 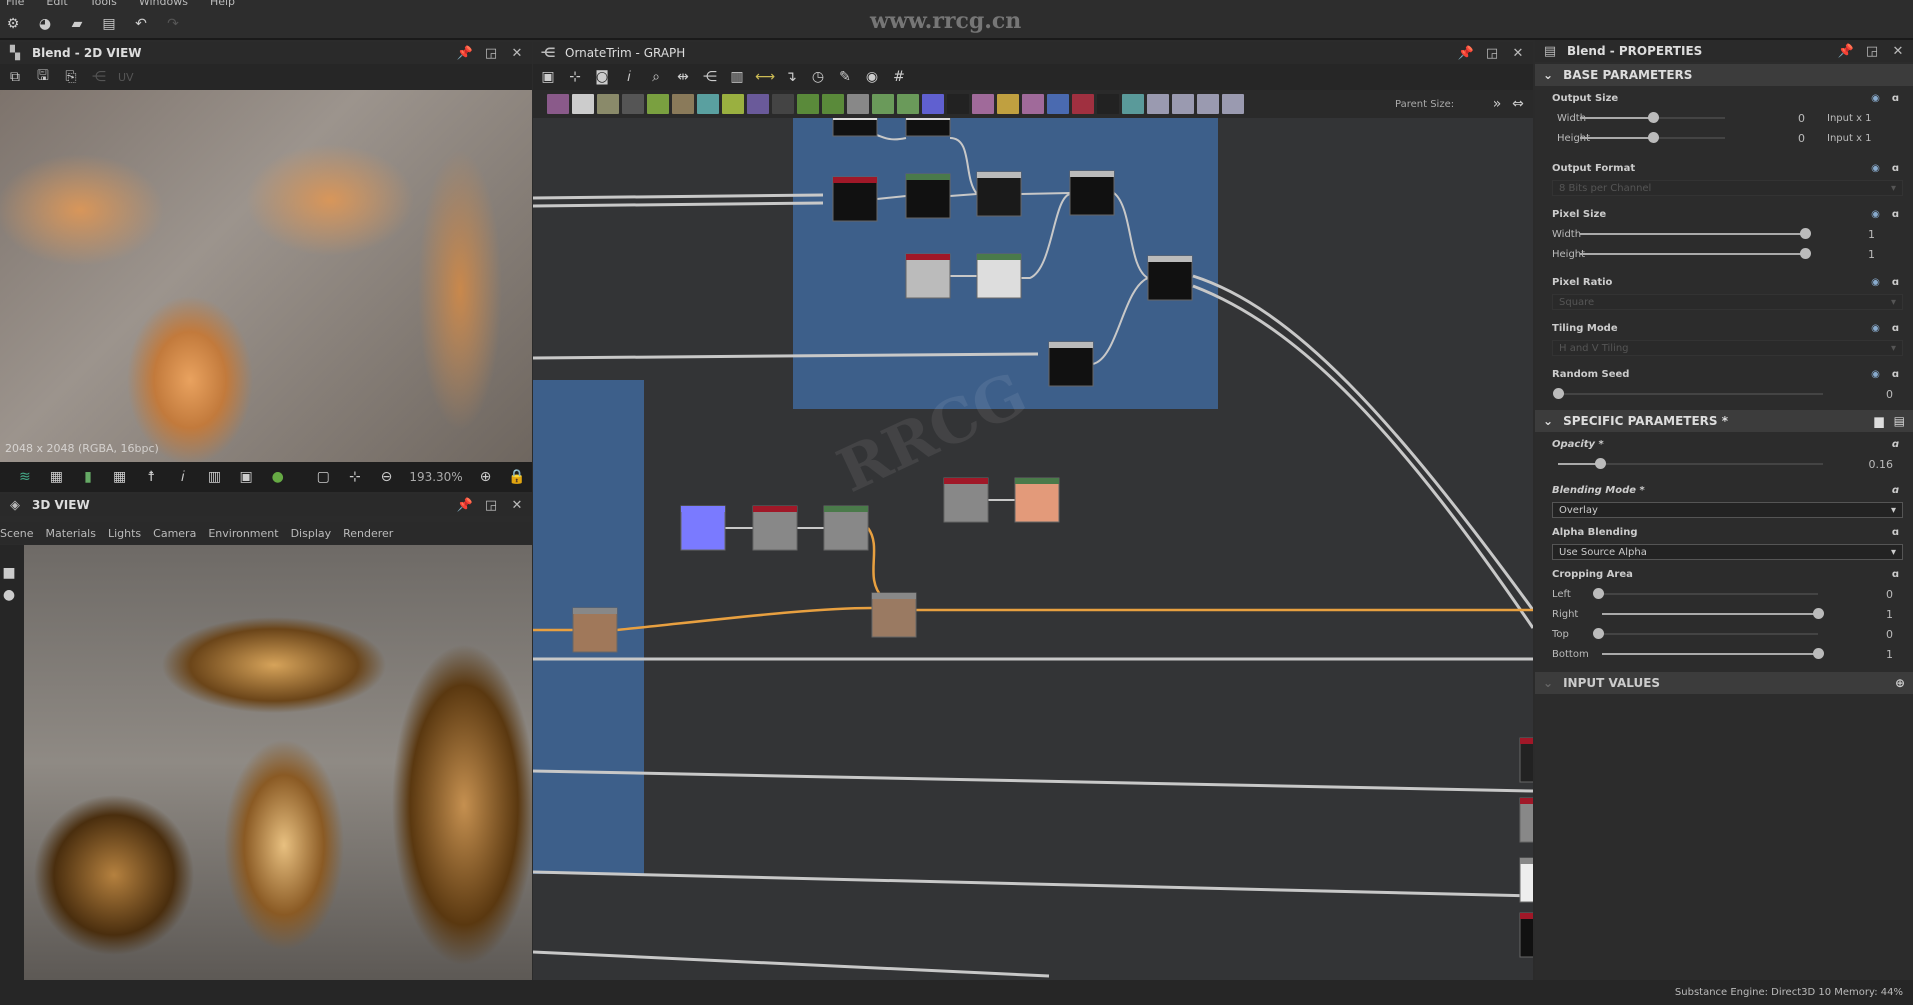 What do you see at coordinates (1518, 104) in the screenshot?
I see `link-nodes-icon: ⇔` at bounding box center [1518, 104].